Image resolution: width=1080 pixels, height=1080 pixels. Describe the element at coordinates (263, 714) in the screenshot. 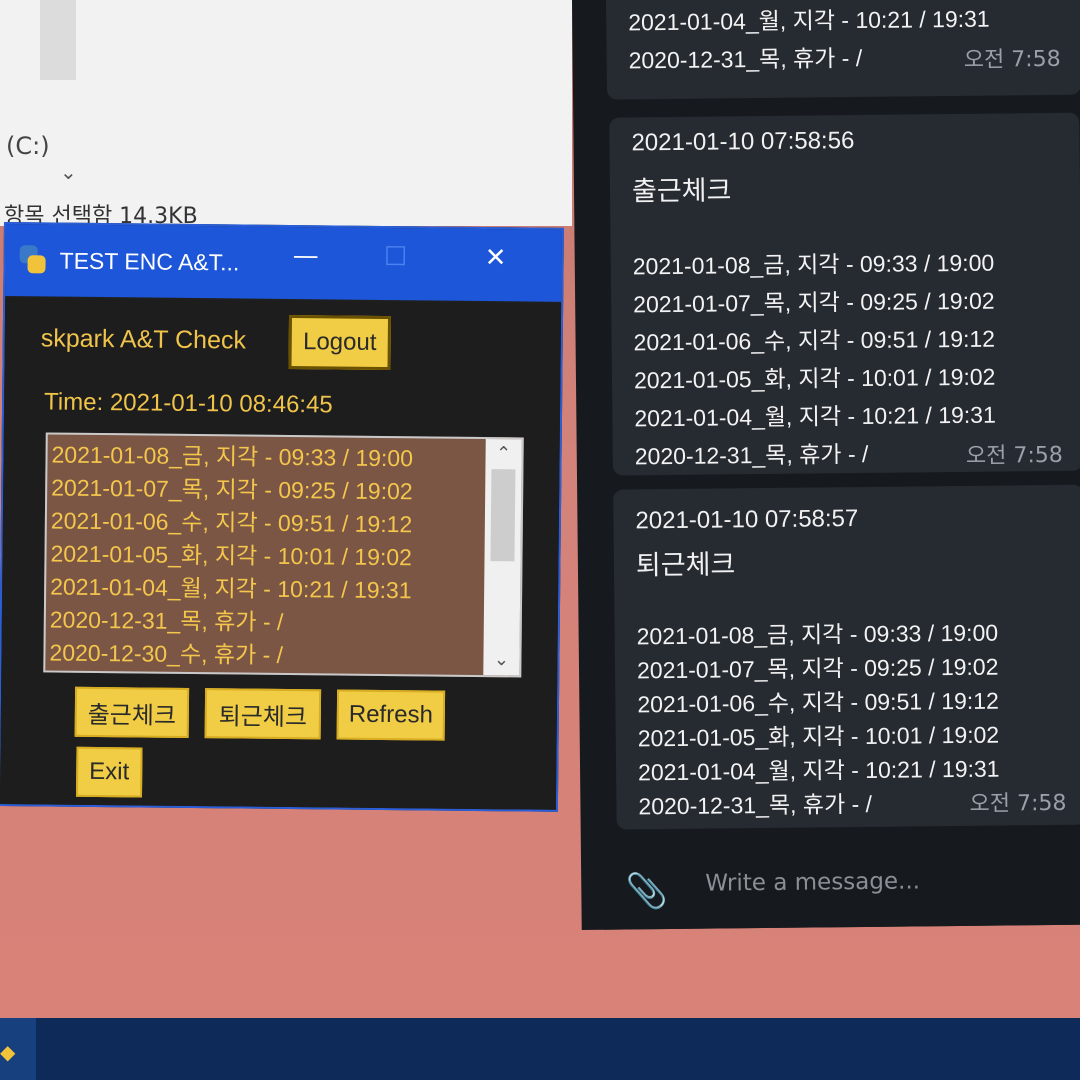

I see `check-out-button: 퇴근체크` at that location.